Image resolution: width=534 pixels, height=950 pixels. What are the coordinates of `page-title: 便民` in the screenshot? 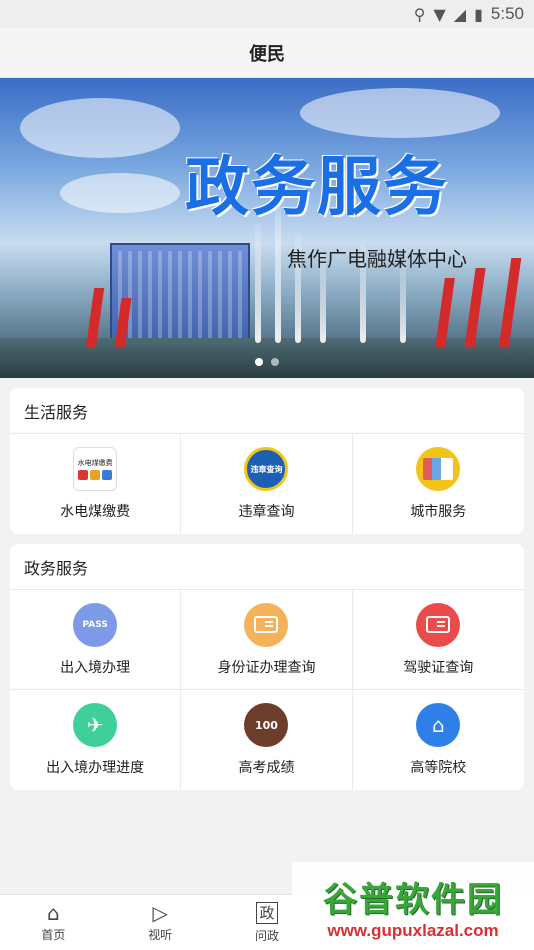 It's located at (267, 54).